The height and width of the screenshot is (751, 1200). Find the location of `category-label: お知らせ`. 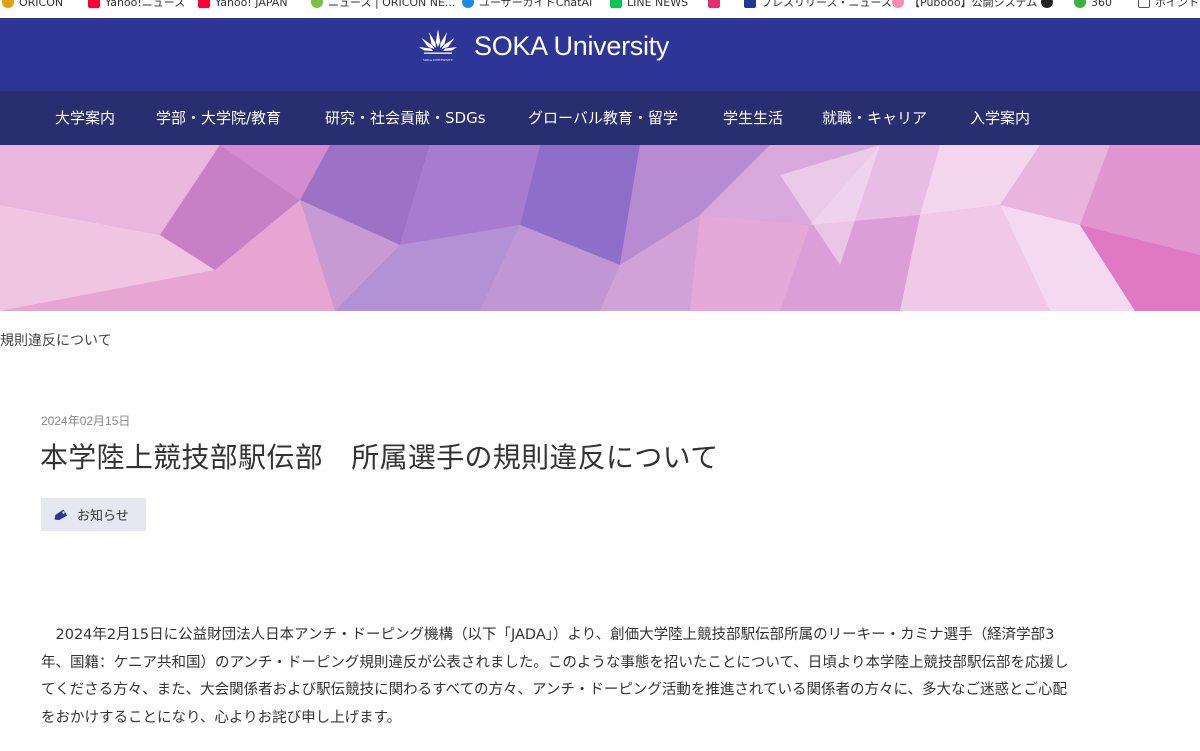

category-label: お知らせ is located at coordinates (103, 516).